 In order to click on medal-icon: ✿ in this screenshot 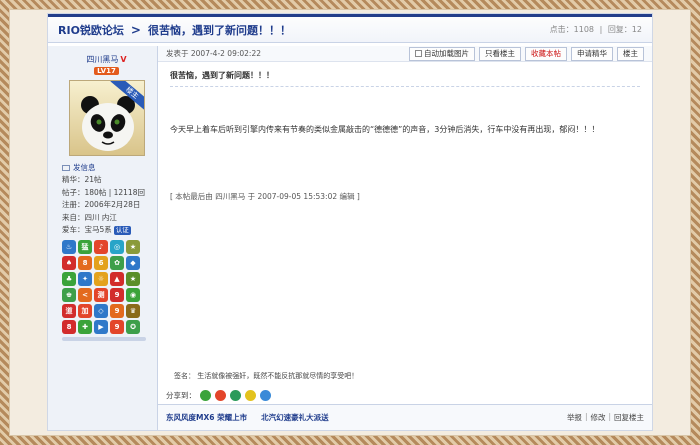, I will do `click(117, 263)`.